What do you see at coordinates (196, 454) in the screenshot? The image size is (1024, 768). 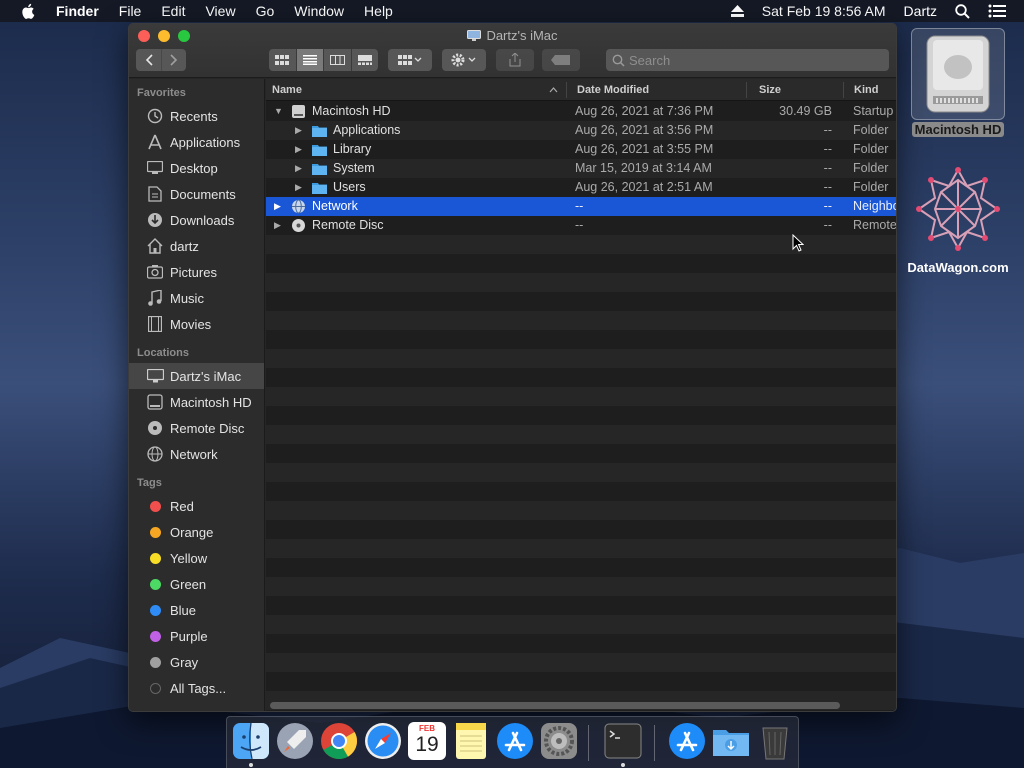 I see `sidebar-item-network: Network` at bounding box center [196, 454].